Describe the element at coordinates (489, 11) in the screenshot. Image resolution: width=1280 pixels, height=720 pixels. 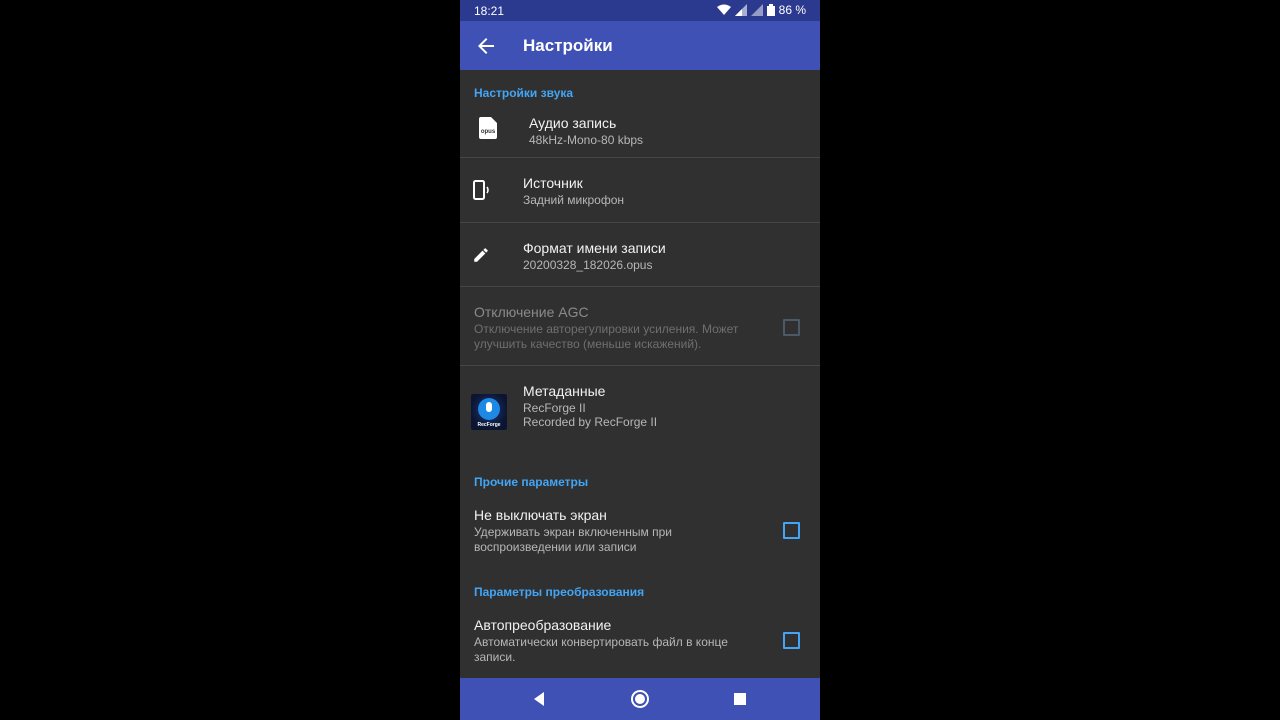
I see `status-time: 18:21` at that location.